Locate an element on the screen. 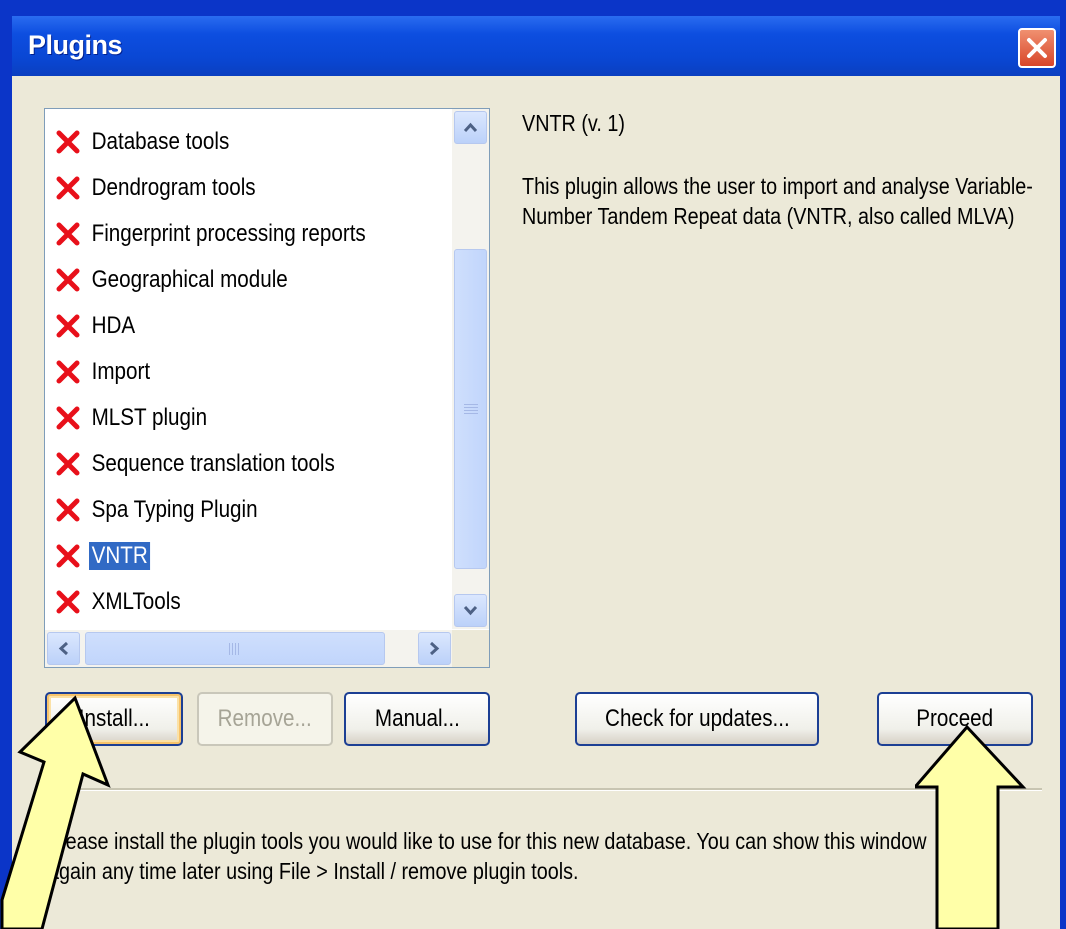 The image size is (1066, 929). plugin-list-item: Dendrogram tools is located at coordinates (247, 188).